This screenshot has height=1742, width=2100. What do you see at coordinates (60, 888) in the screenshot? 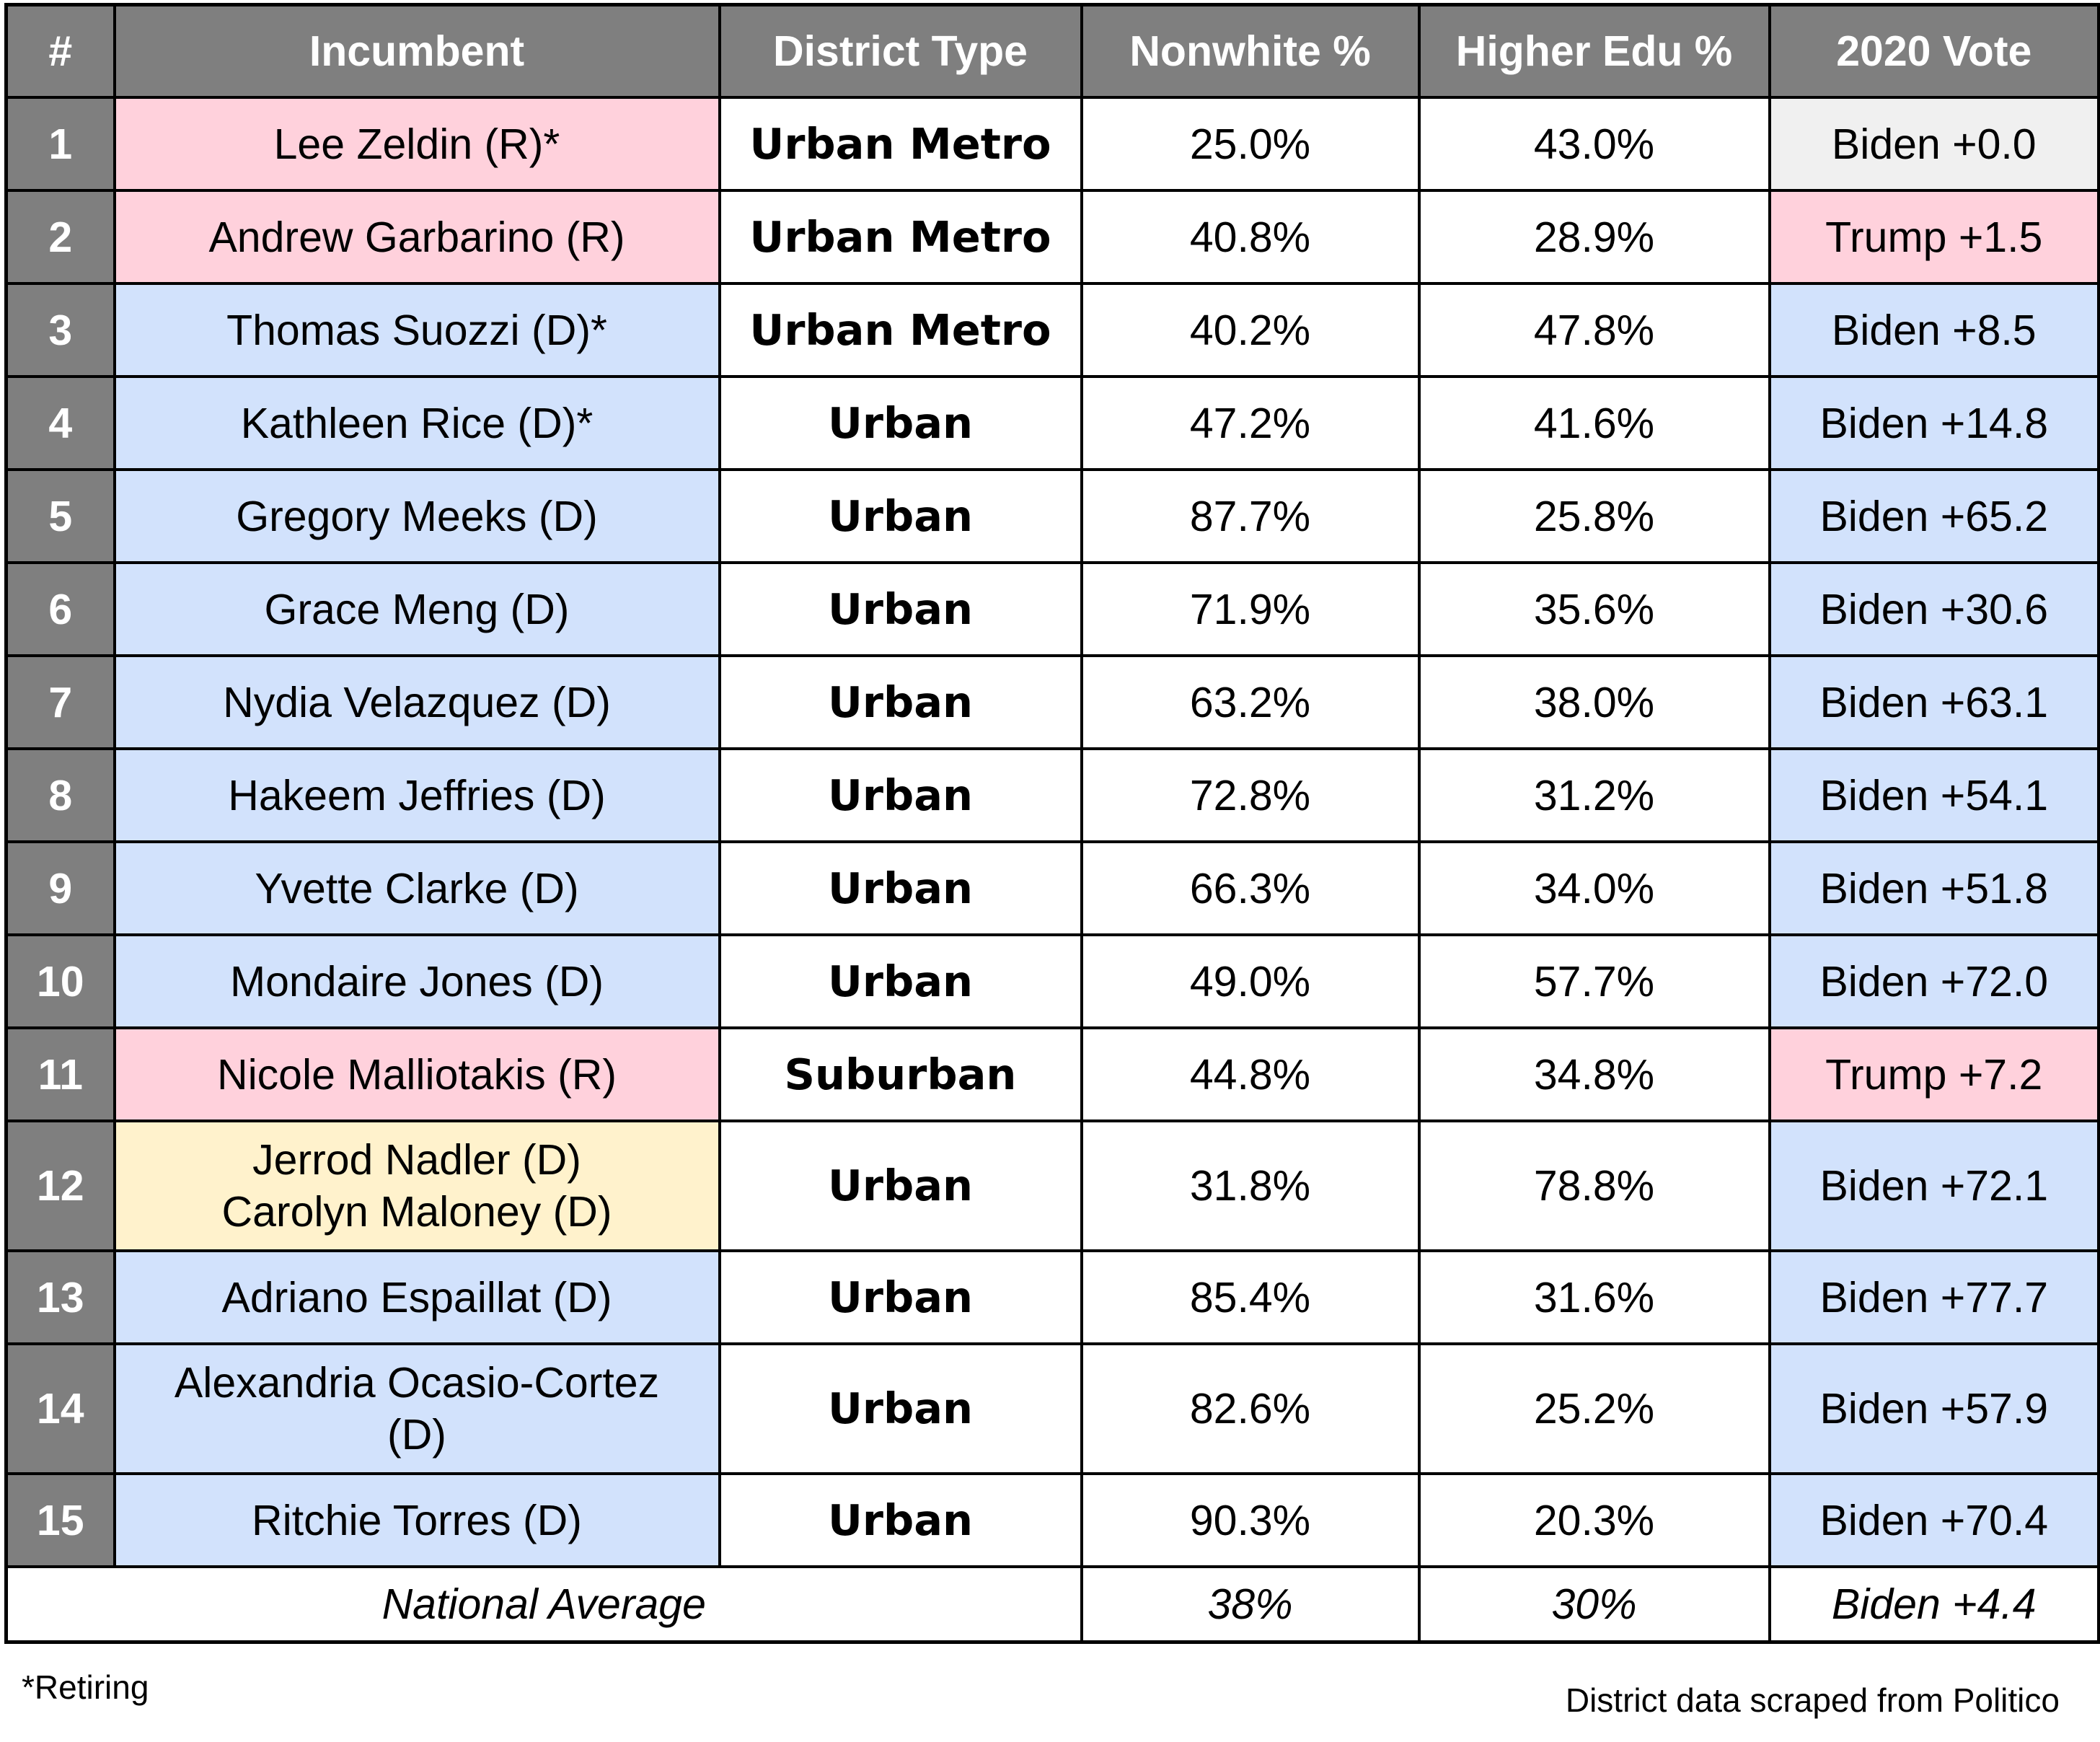
I see `row-number: 9` at bounding box center [60, 888].